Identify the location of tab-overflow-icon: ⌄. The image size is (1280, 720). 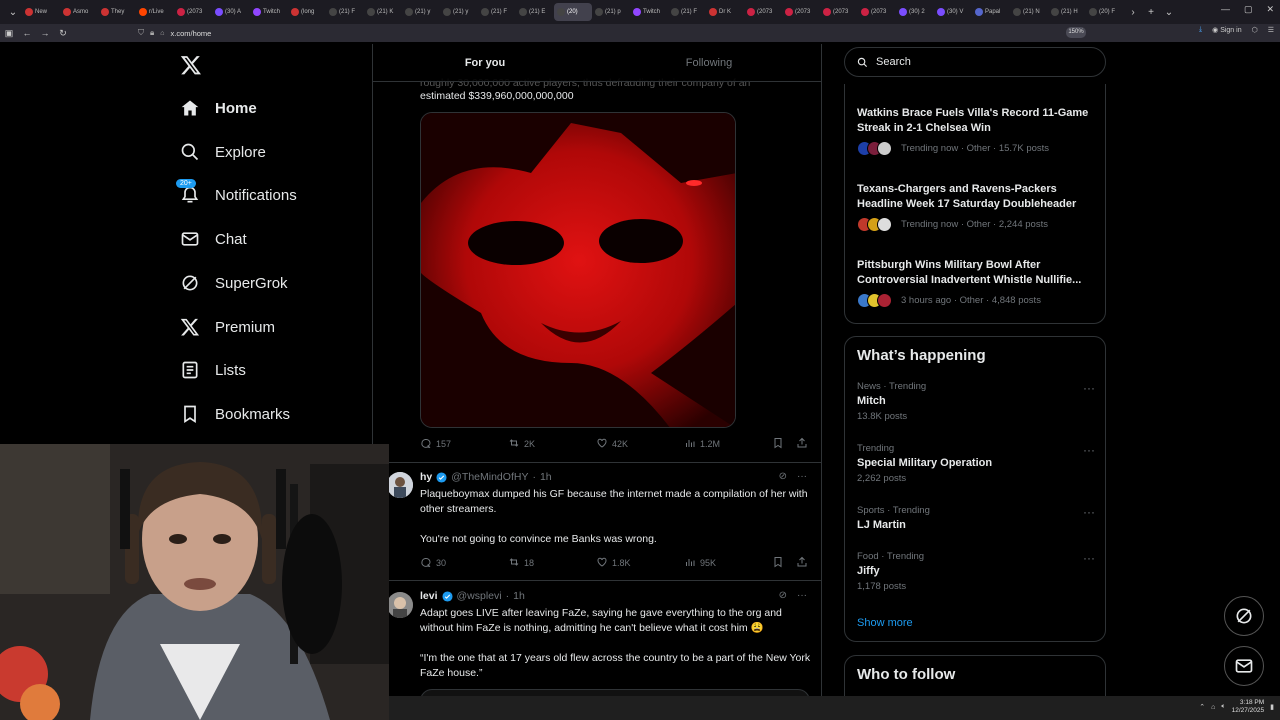
(1169, 12).